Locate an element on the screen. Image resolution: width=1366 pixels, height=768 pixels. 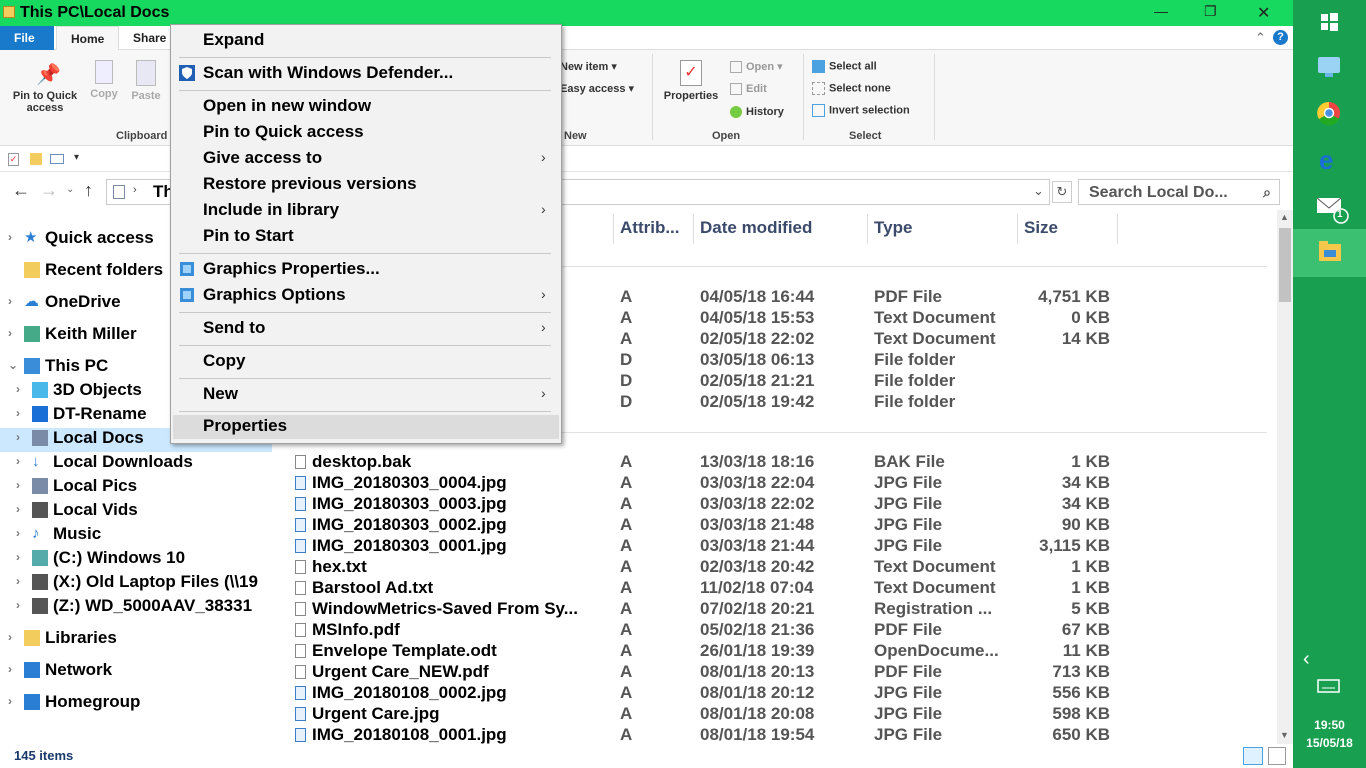
help-icon: ? is located at coordinates (1280, 37).